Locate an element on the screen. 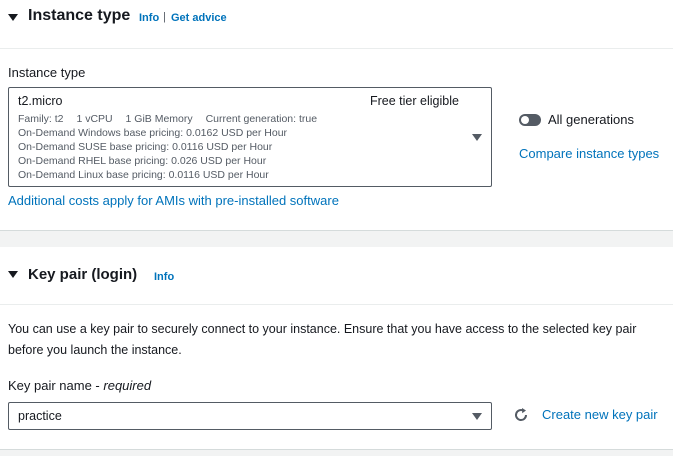 The image size is (673, 456). instance-type-heading: Instance type is located at coordinates (79, 15).